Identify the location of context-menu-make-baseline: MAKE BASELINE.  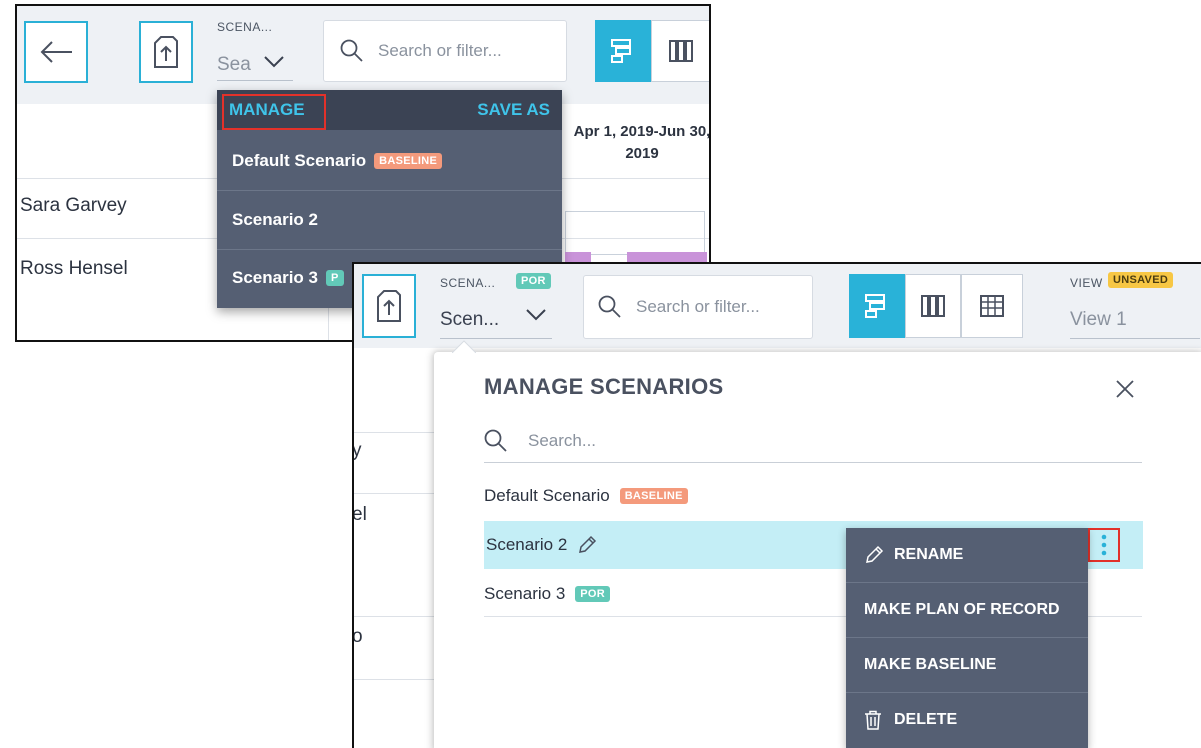
(967, 665).